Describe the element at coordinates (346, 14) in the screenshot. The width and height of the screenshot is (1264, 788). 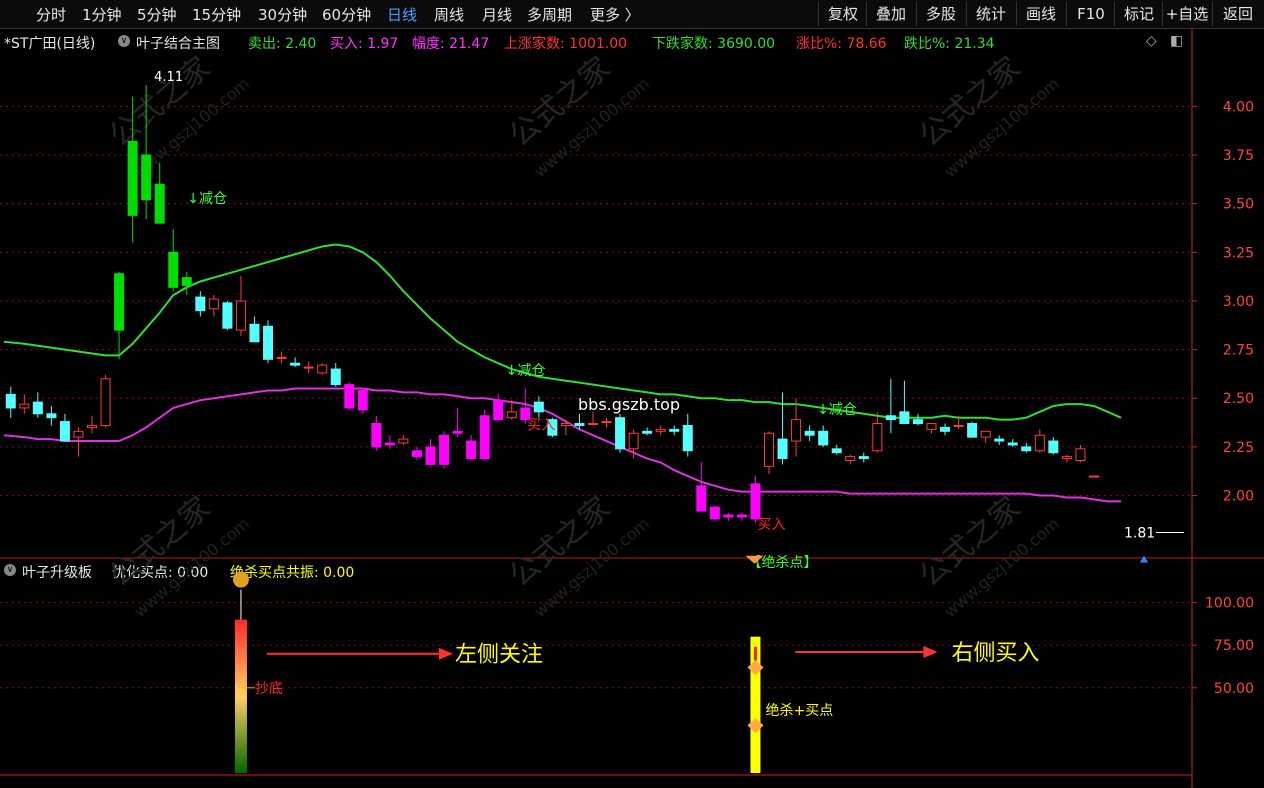
I see `period-5: 60分钟` at that location.